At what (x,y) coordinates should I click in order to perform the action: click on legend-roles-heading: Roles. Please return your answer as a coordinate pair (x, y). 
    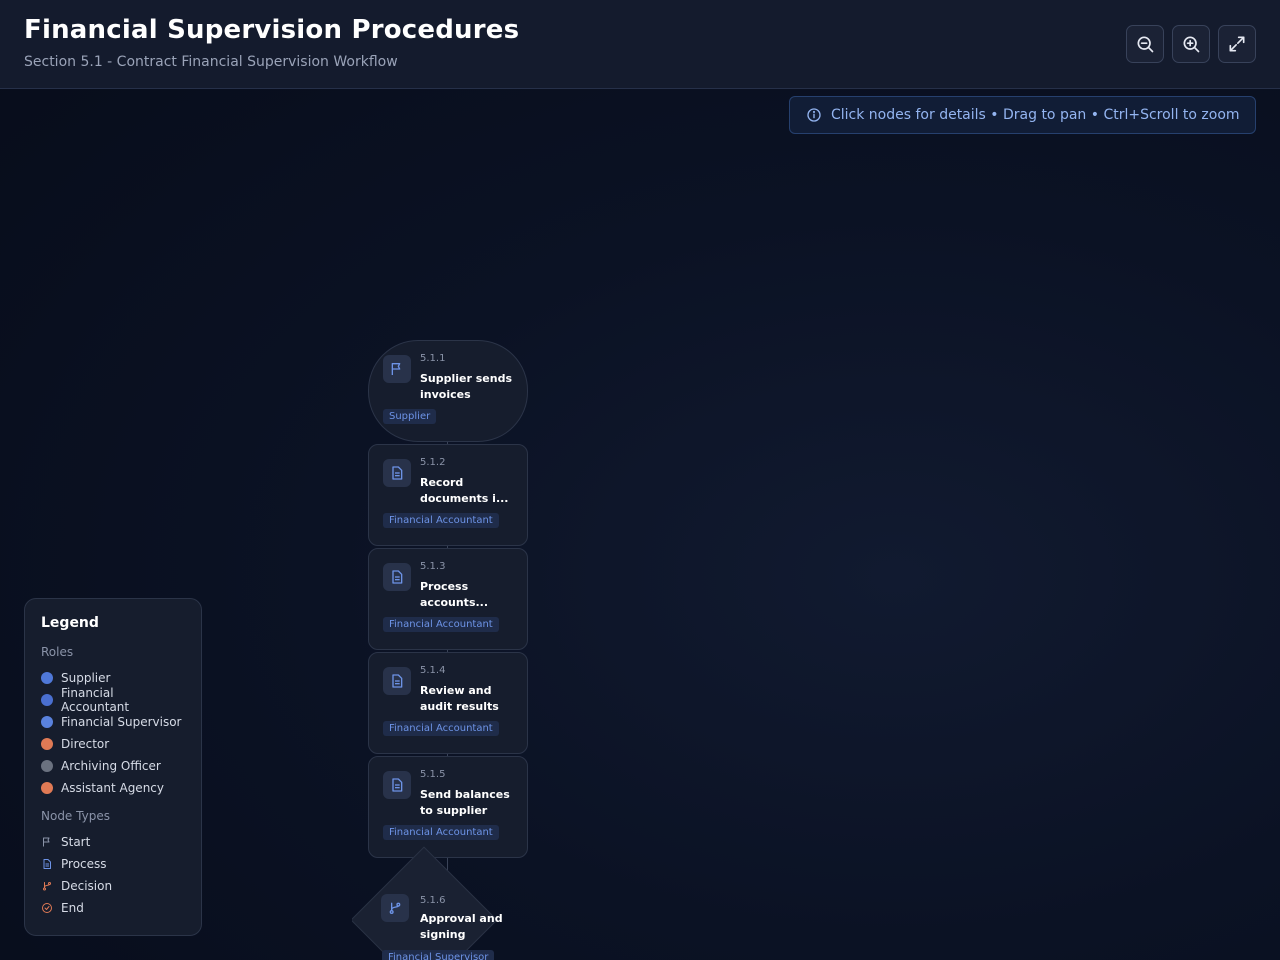
    Looking at the image, I should click on (57, 652).